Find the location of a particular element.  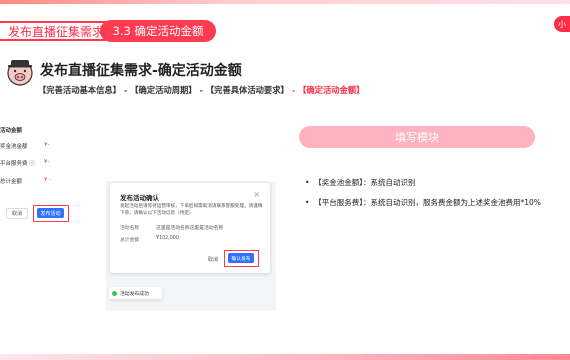

publish-highlight: 发布活动 is located at coordinates (51, 213).